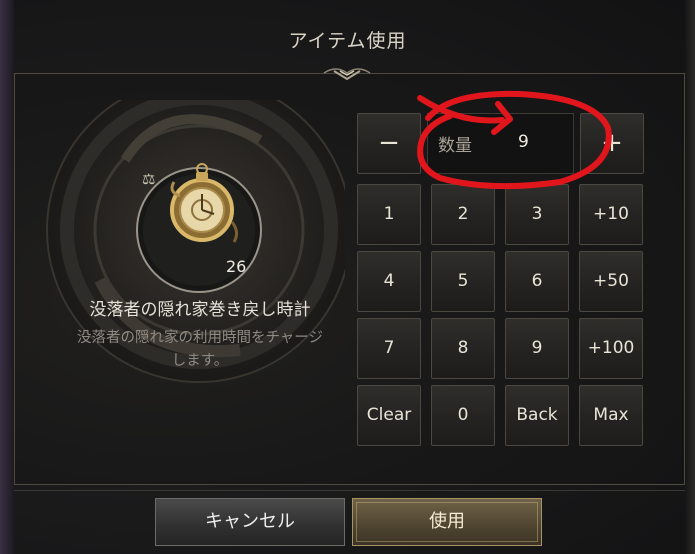 Image resolution: width=695 pixels, height=554 pixels. I want to click on key-8: 8, so click(463, 348).